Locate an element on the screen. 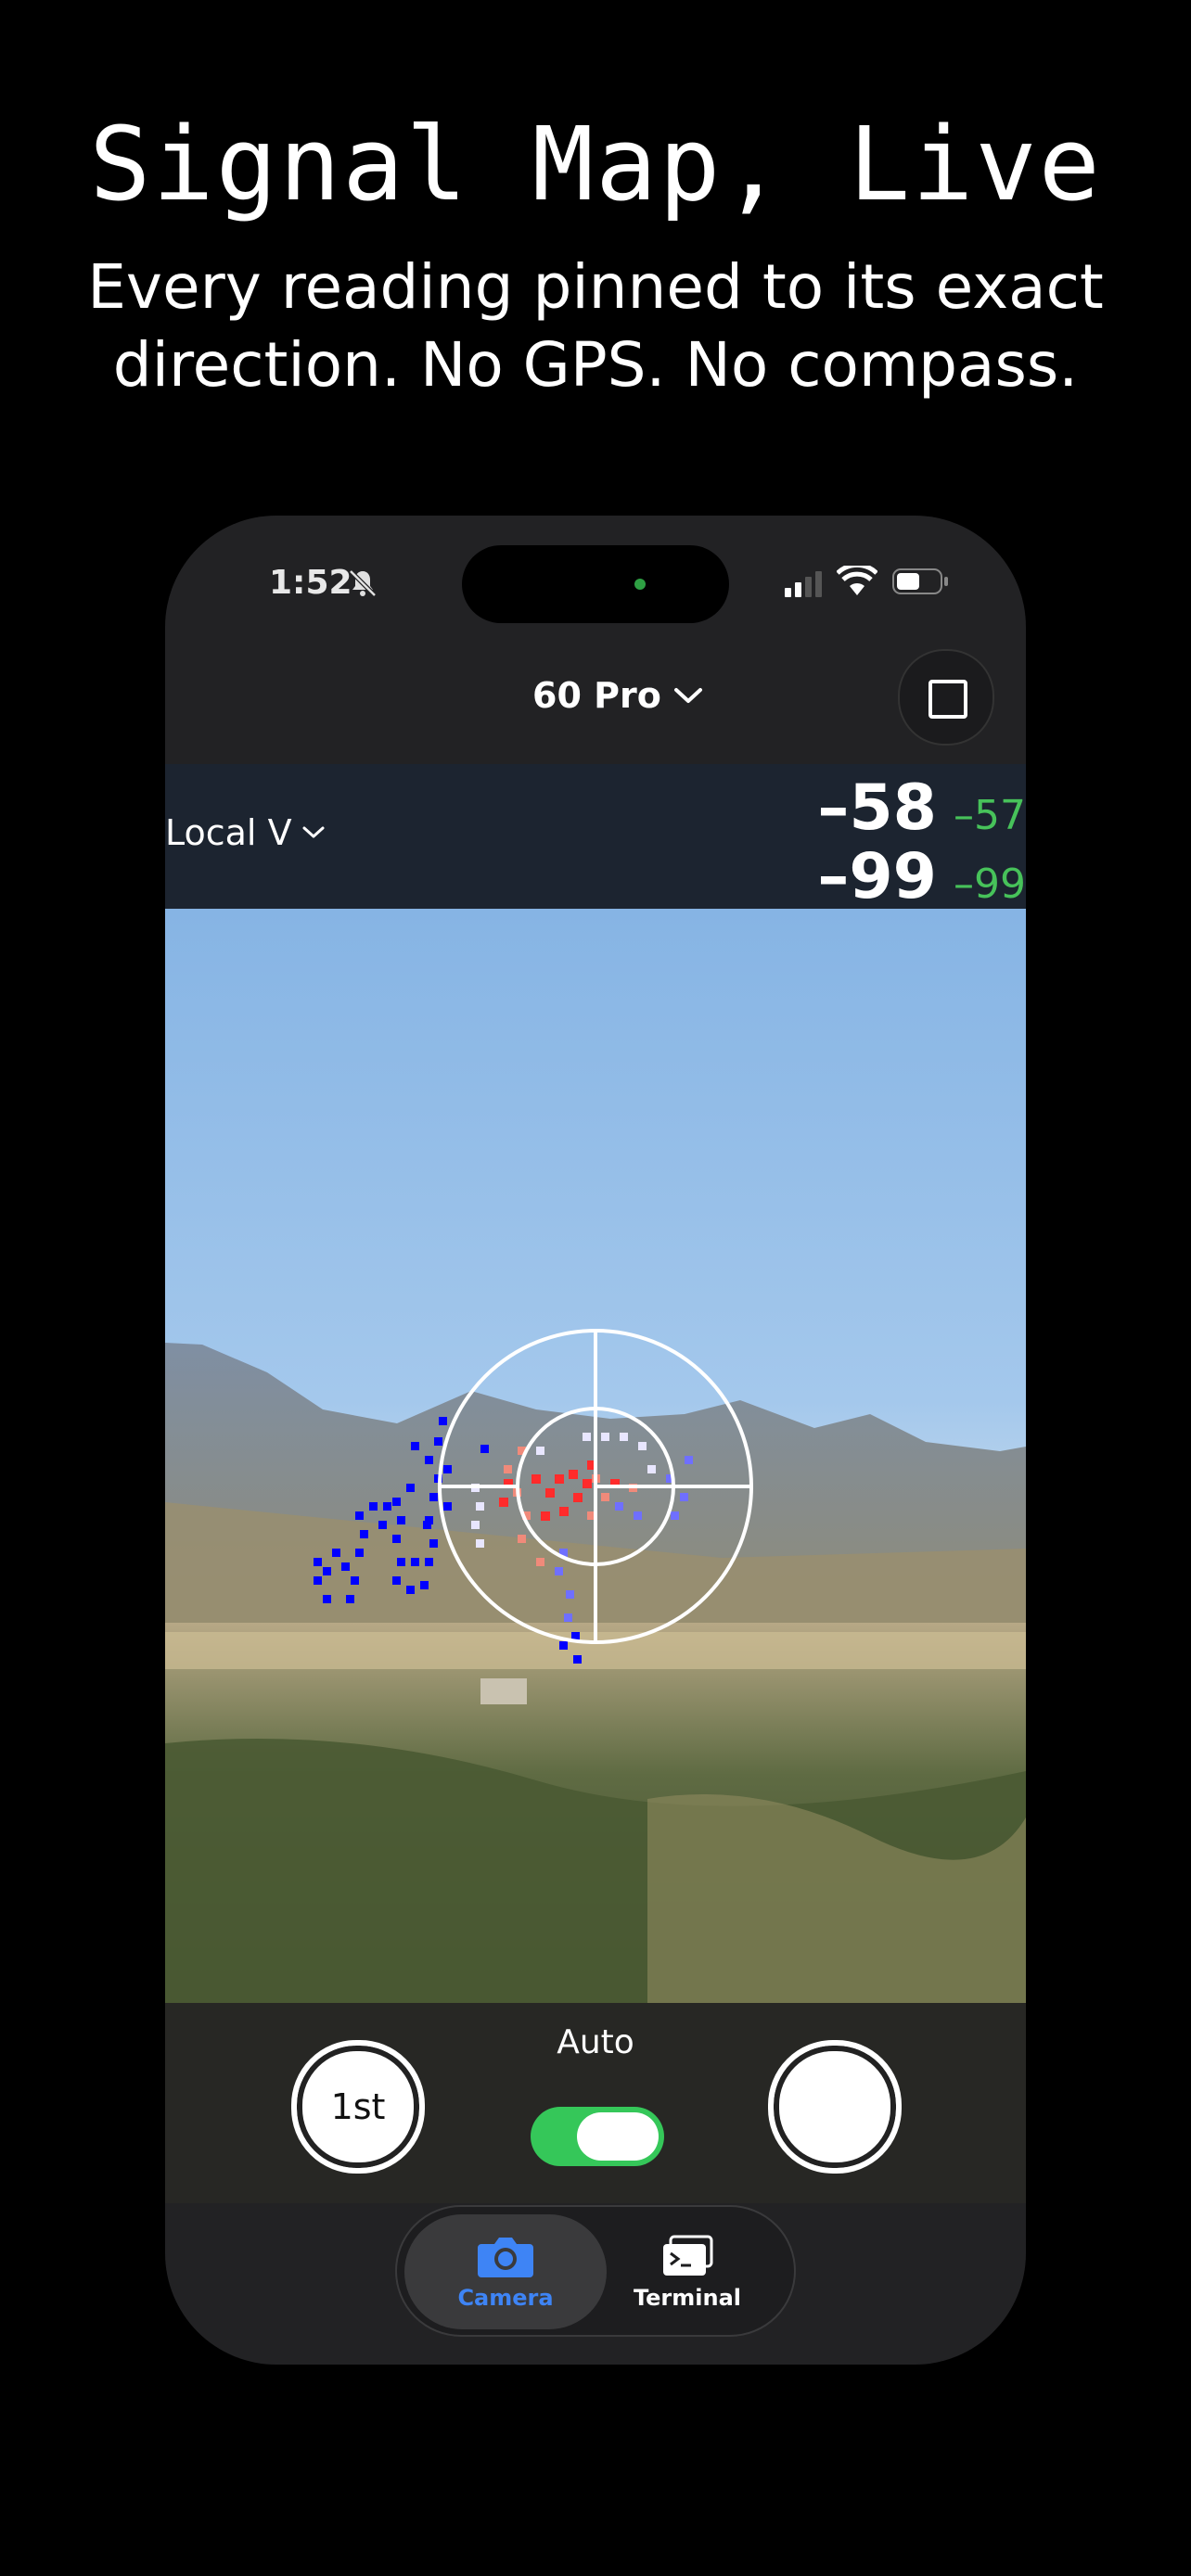  crosshair-reticle is located at coordinates (595, 1486).